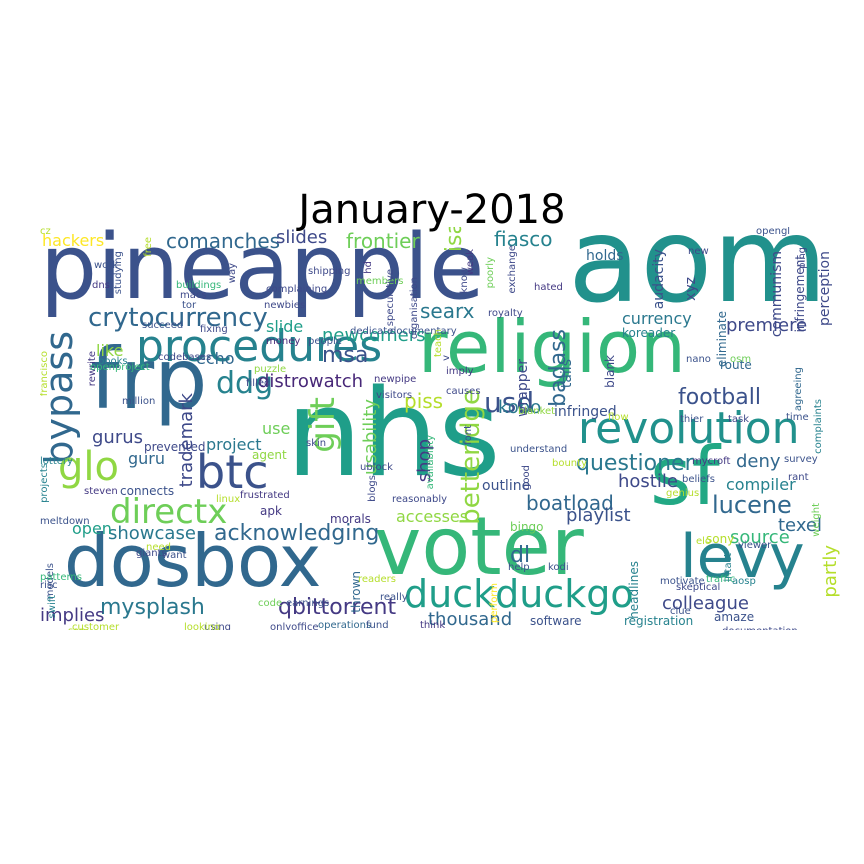 The width and height of the screenshot is (864, 864). Describe the element at coordinates (567, 374) in the screenshot. I see `cloud-word: tails` at that location.